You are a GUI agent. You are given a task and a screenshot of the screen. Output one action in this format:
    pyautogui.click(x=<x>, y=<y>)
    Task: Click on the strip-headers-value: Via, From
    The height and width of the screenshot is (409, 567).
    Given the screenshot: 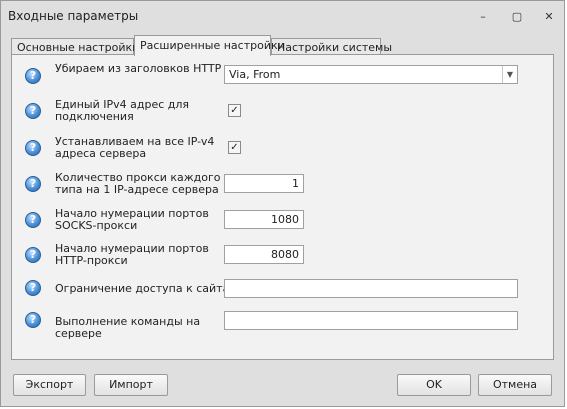 What is the action you would take?
    pyautogui.click(x=255, y=74)
    